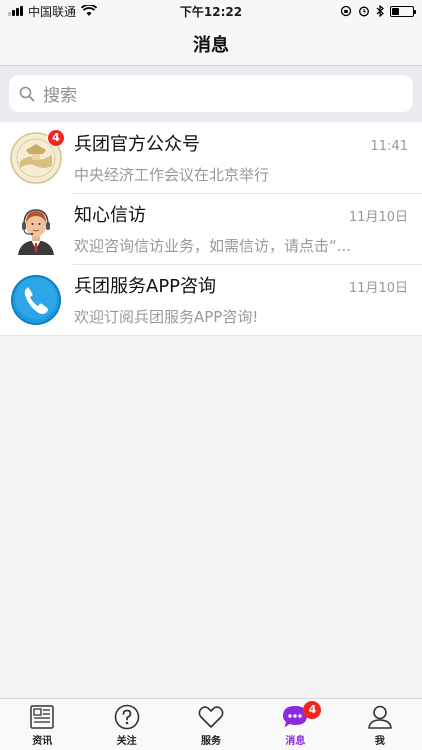  Describe the element at coordinates (403, 11) in the screenshot. I see `battery-icon` at that location.